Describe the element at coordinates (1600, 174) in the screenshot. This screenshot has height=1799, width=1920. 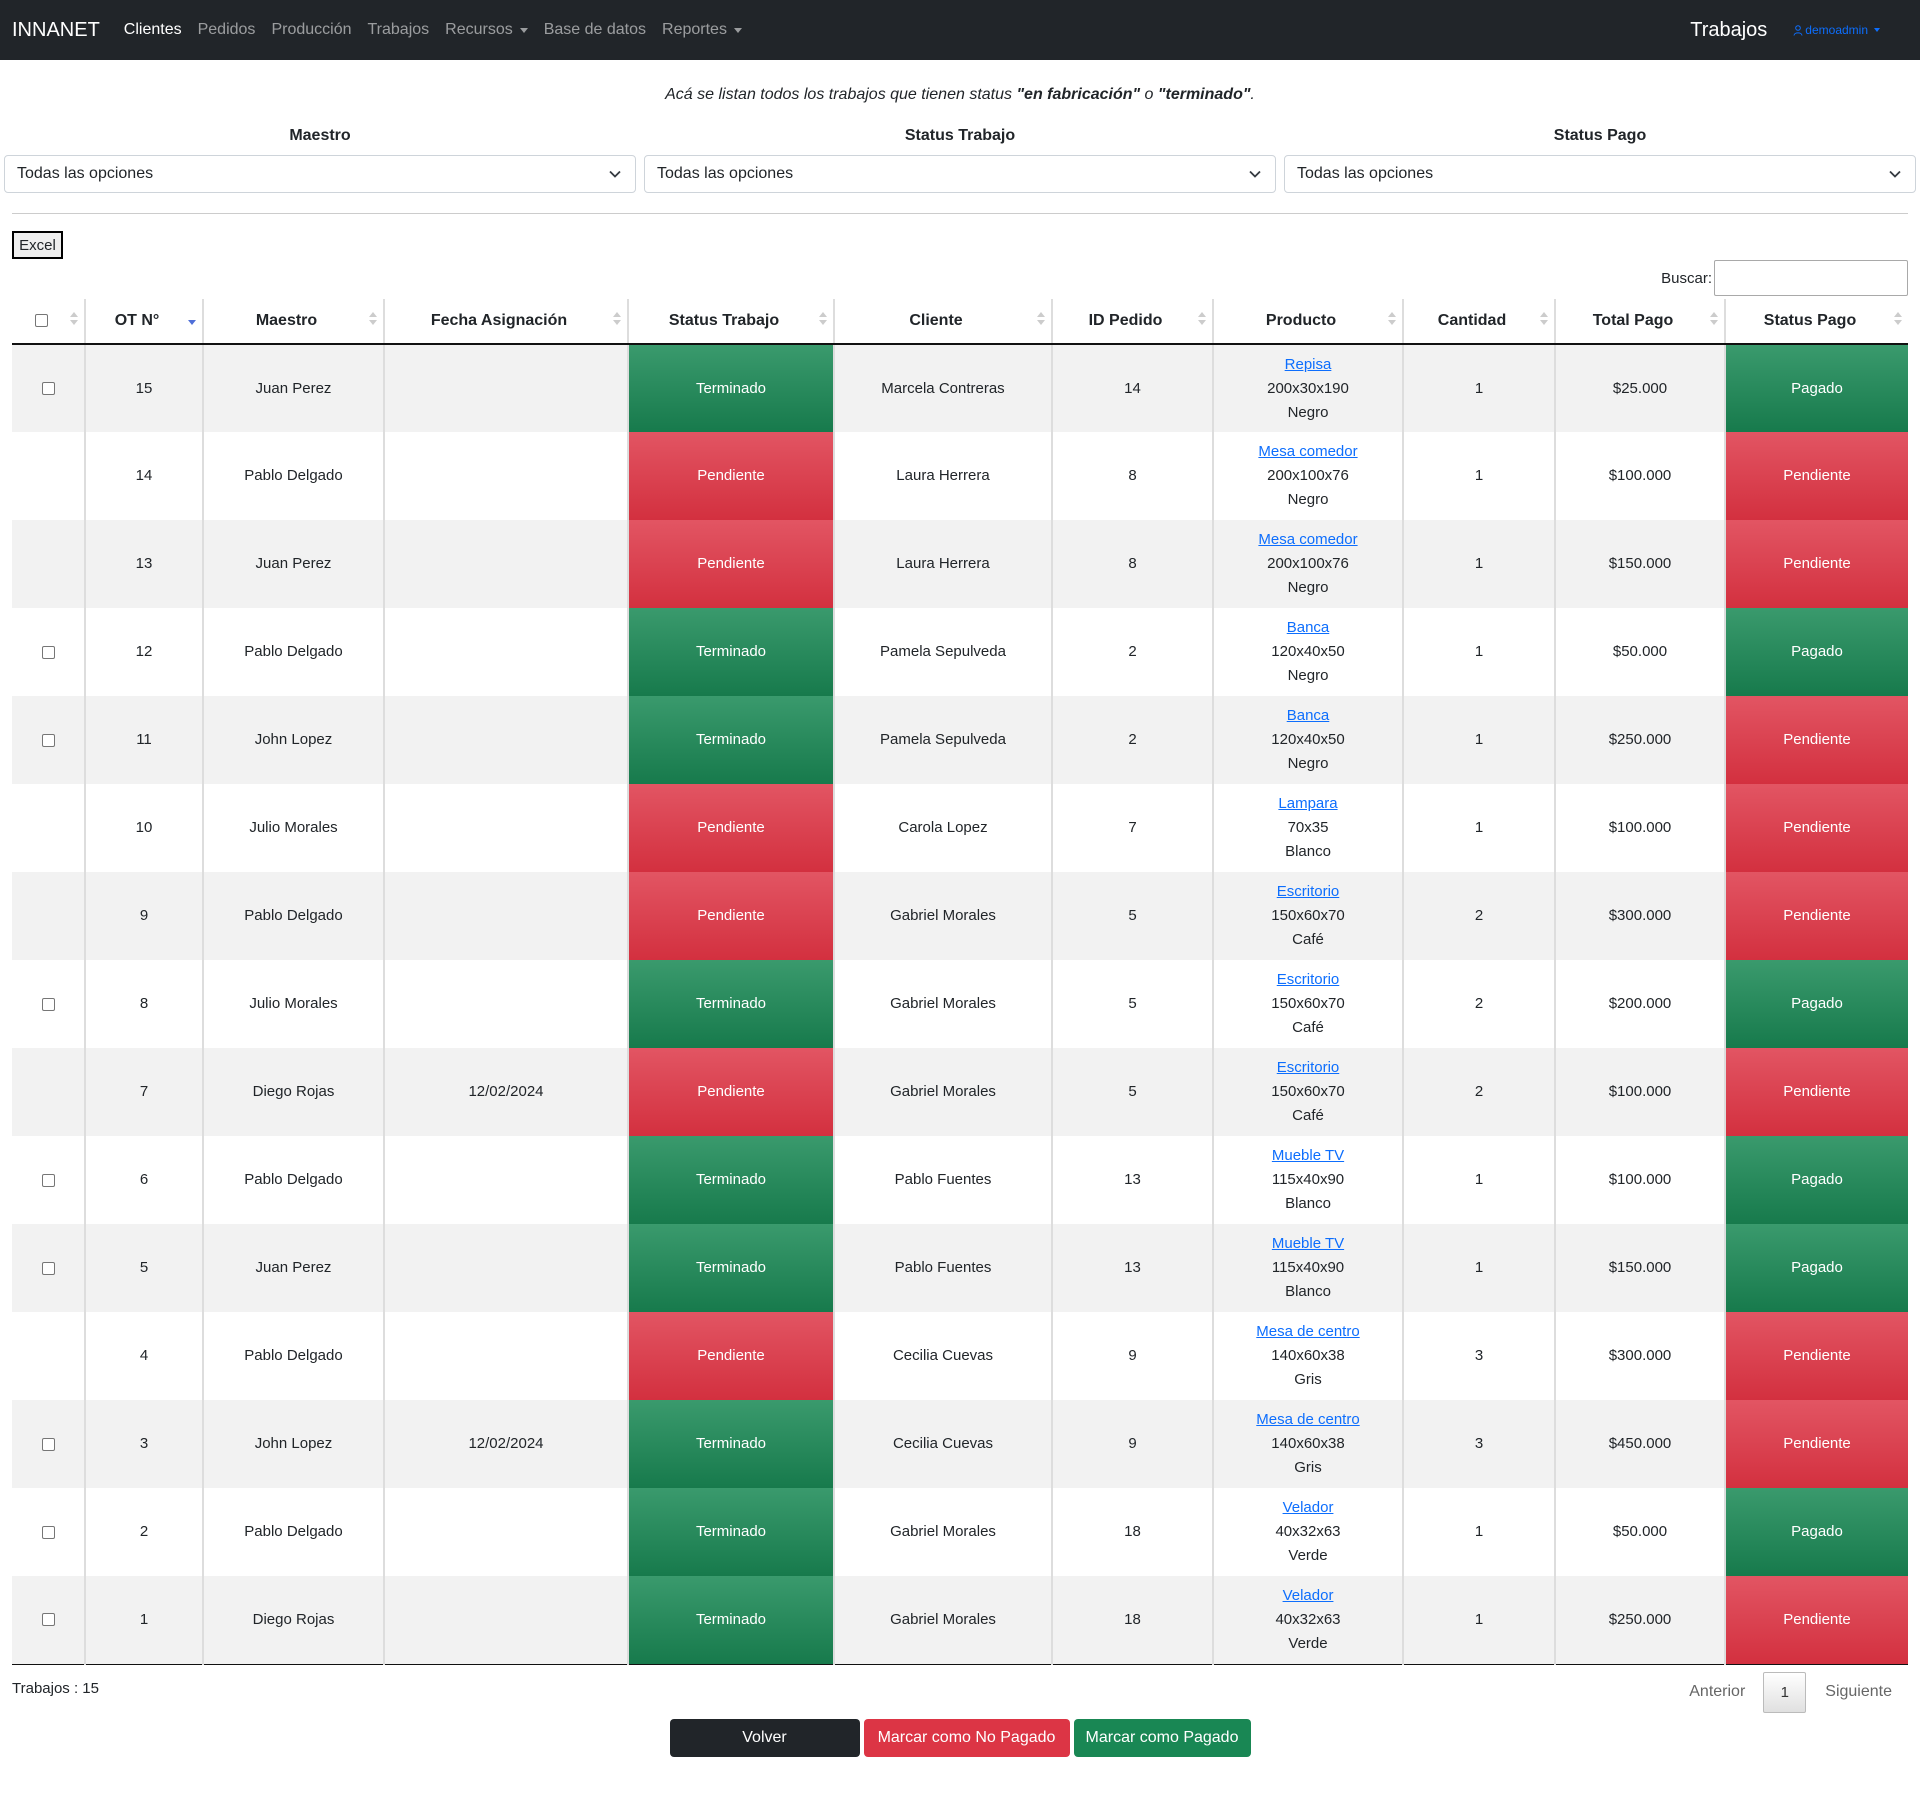
I see `status-pago-select: Todas las opciones` at that location.